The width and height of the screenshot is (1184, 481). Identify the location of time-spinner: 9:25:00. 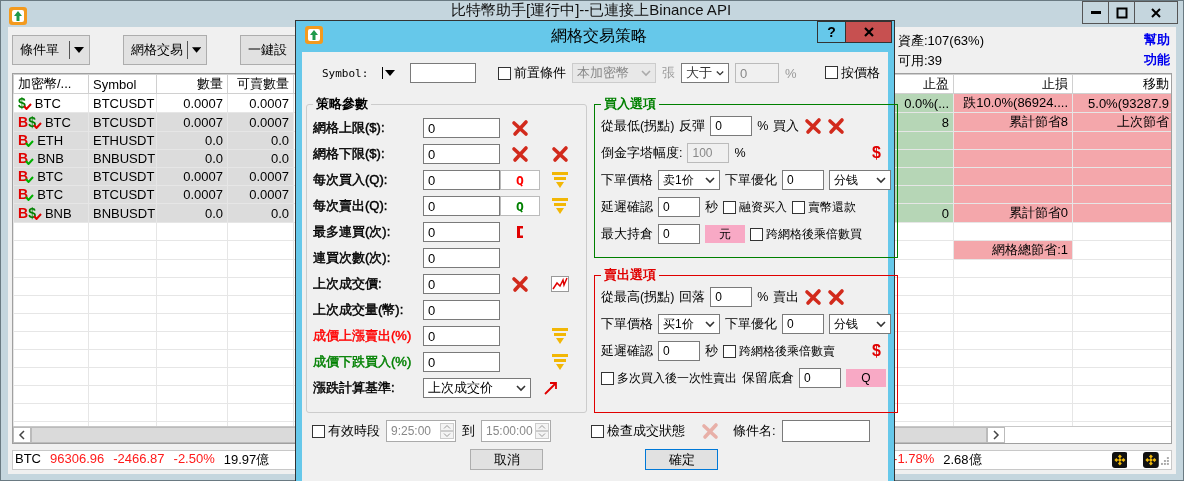
(421, 431).